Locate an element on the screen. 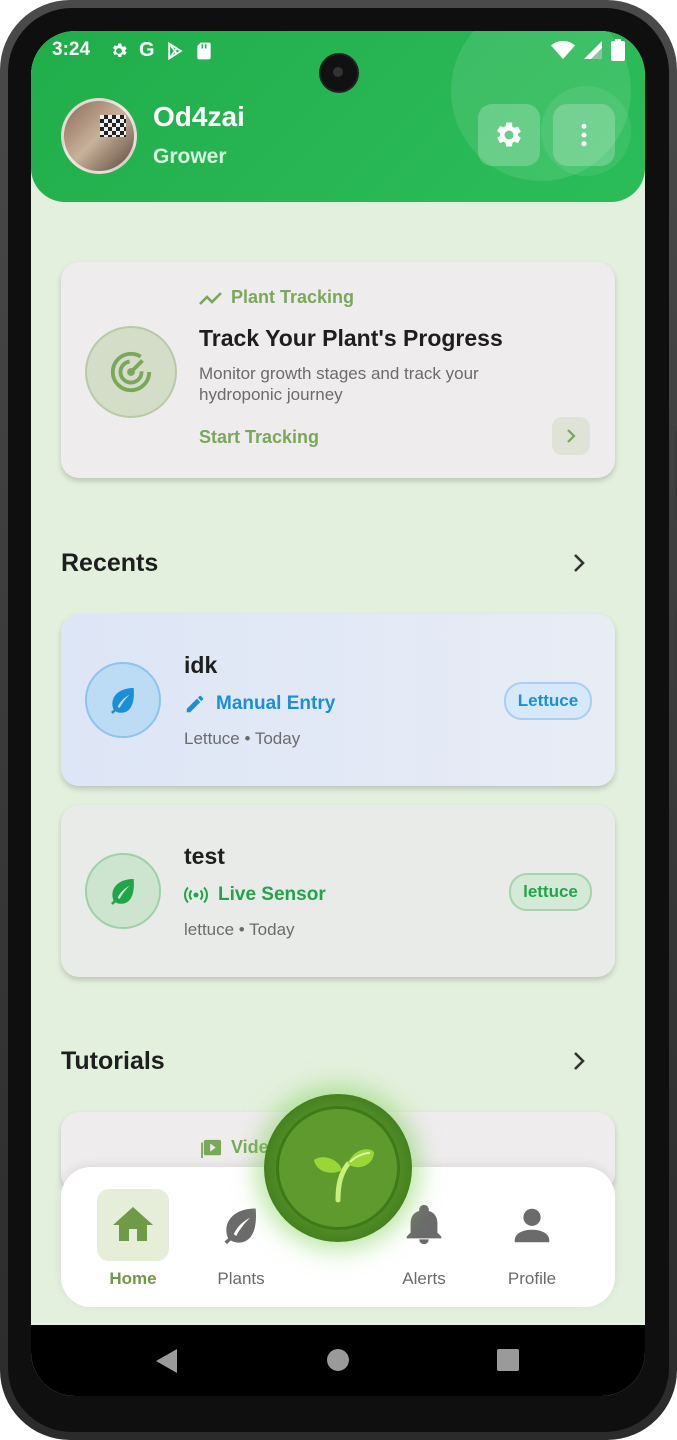  nav-alerts-label: Alerts is located at coordinates (424, 1278).